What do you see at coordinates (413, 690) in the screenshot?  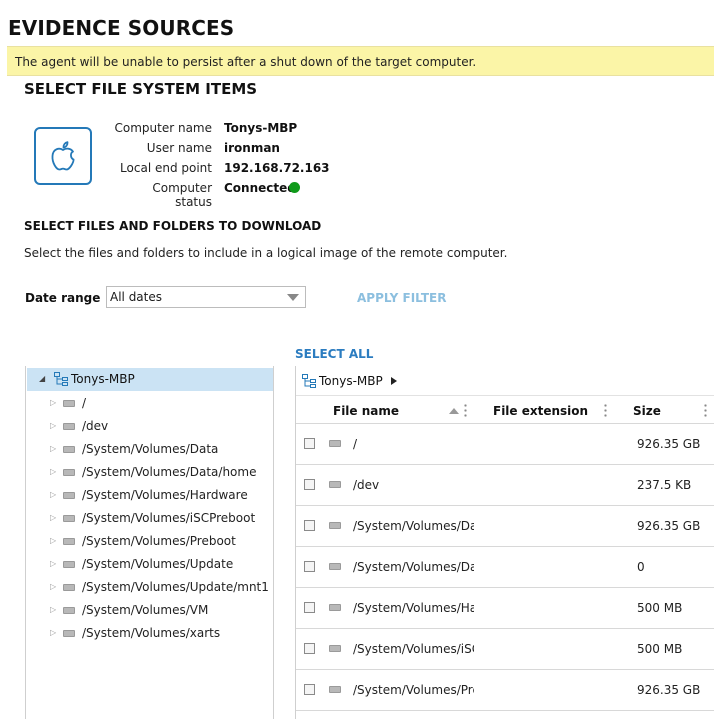 I see `file-name-cell: /System/Volumes/Preboot` at bounding box center [413, 690].